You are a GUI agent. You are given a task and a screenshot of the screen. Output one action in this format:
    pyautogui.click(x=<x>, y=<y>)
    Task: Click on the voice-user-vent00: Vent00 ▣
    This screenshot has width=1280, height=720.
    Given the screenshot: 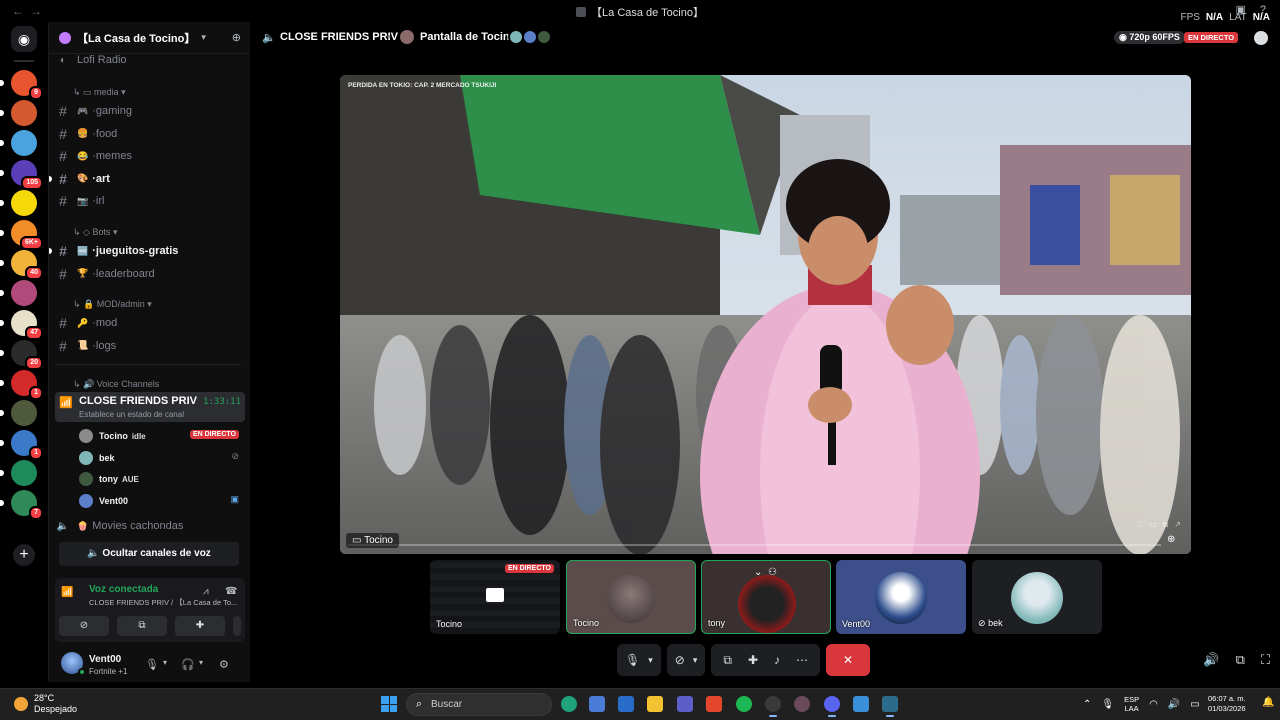 What is the action you would take?
    pyautogui.click(x=161, y=501)
    